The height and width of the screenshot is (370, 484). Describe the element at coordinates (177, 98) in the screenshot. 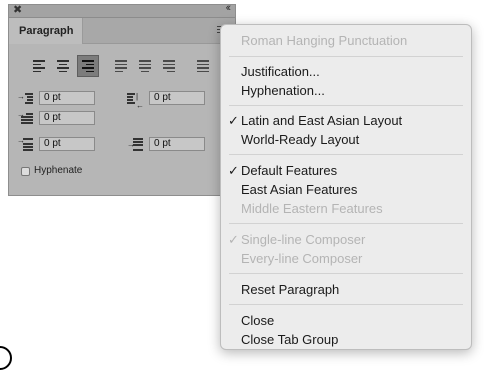

I see `right-indent-field: 0 pt` at that location.